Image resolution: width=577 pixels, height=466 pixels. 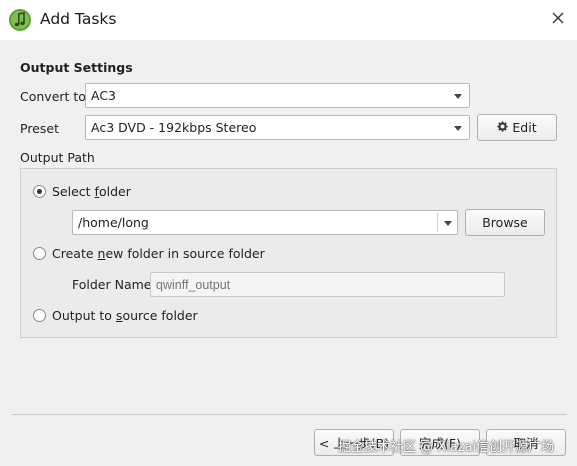 What do you see at coordinates (75, 253) in the screenshot?
I see `create-new-label-part: Create` at bounding box center [75, 253].